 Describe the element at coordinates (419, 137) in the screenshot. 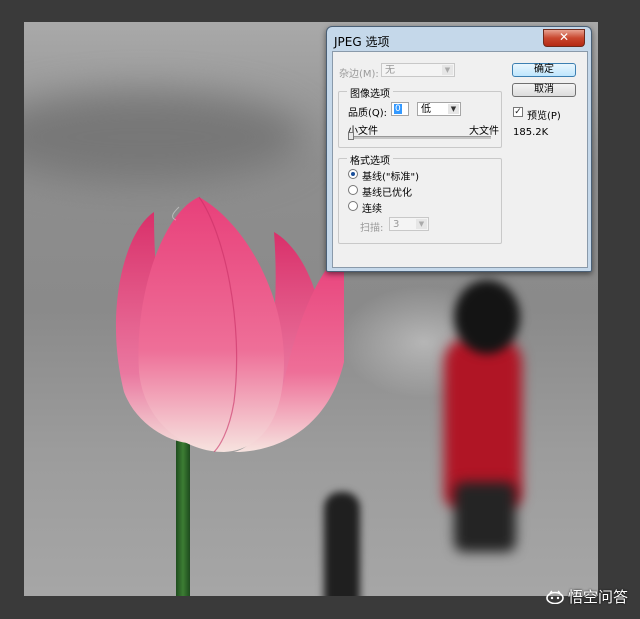

I see `quality-slider-track` at that location.